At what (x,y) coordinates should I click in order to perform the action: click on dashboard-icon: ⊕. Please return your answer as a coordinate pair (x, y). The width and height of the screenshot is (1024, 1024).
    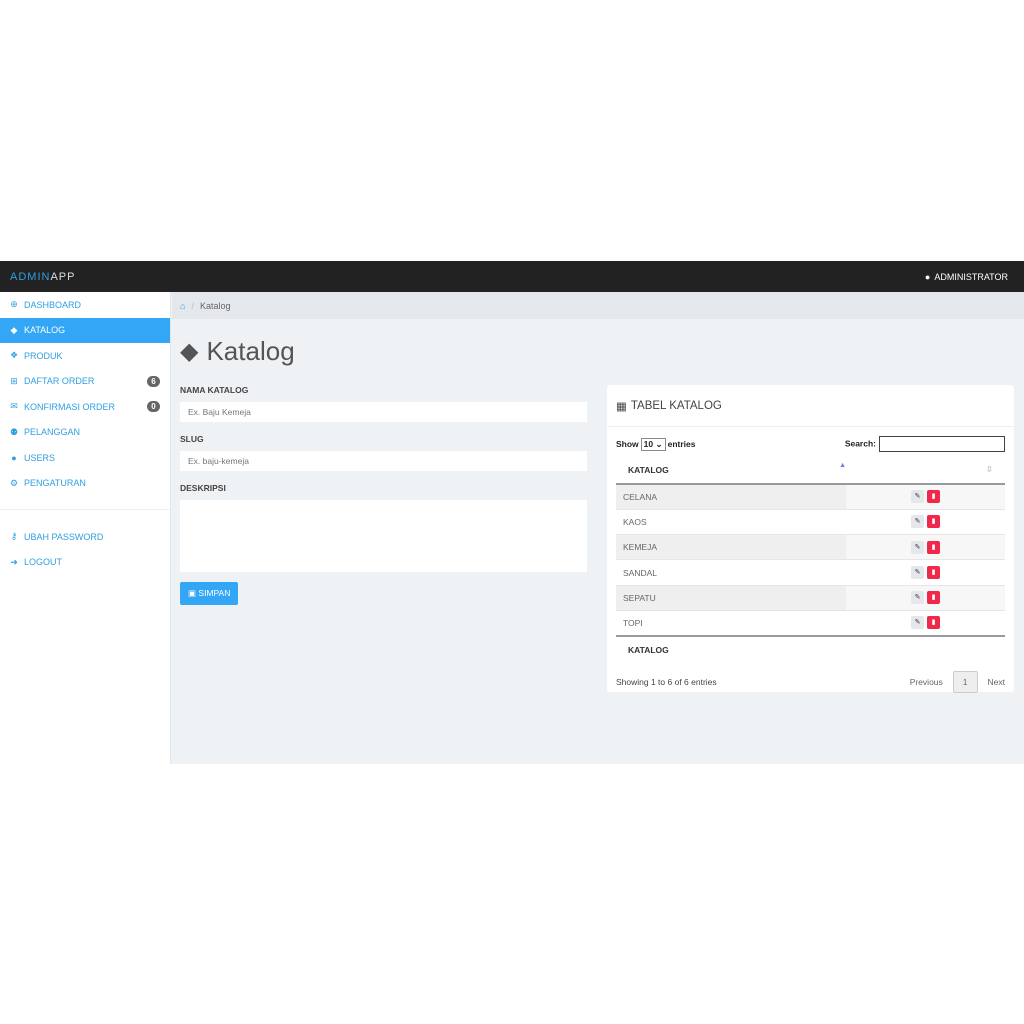
    Looking at the image, I should click on (14, 304).